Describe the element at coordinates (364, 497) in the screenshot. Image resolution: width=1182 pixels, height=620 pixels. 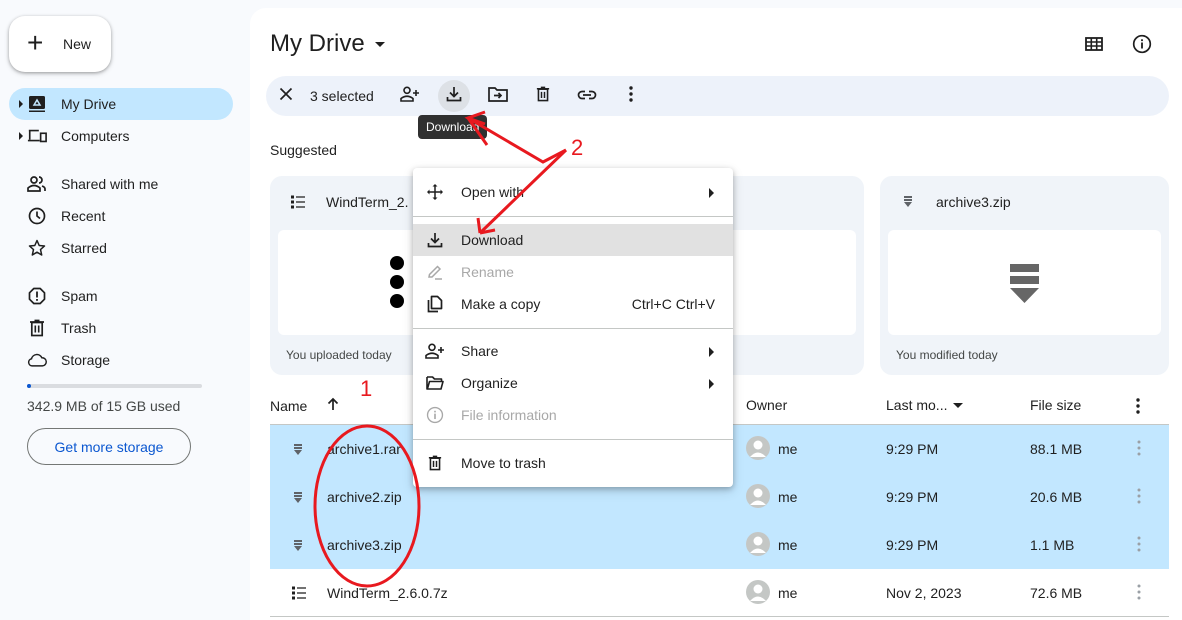
I see `file-name: archive2.zip` at that location.